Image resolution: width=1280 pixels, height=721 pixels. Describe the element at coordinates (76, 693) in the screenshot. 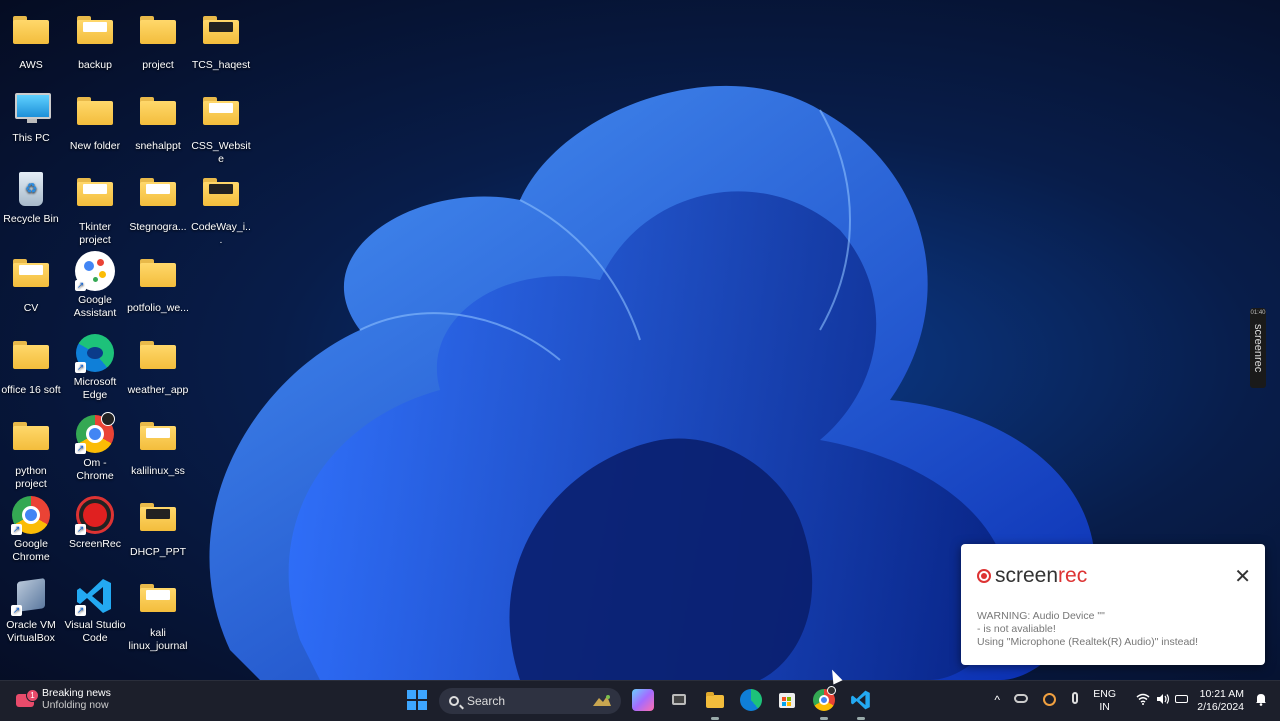

I see `news-title: Breaking news` at that location.